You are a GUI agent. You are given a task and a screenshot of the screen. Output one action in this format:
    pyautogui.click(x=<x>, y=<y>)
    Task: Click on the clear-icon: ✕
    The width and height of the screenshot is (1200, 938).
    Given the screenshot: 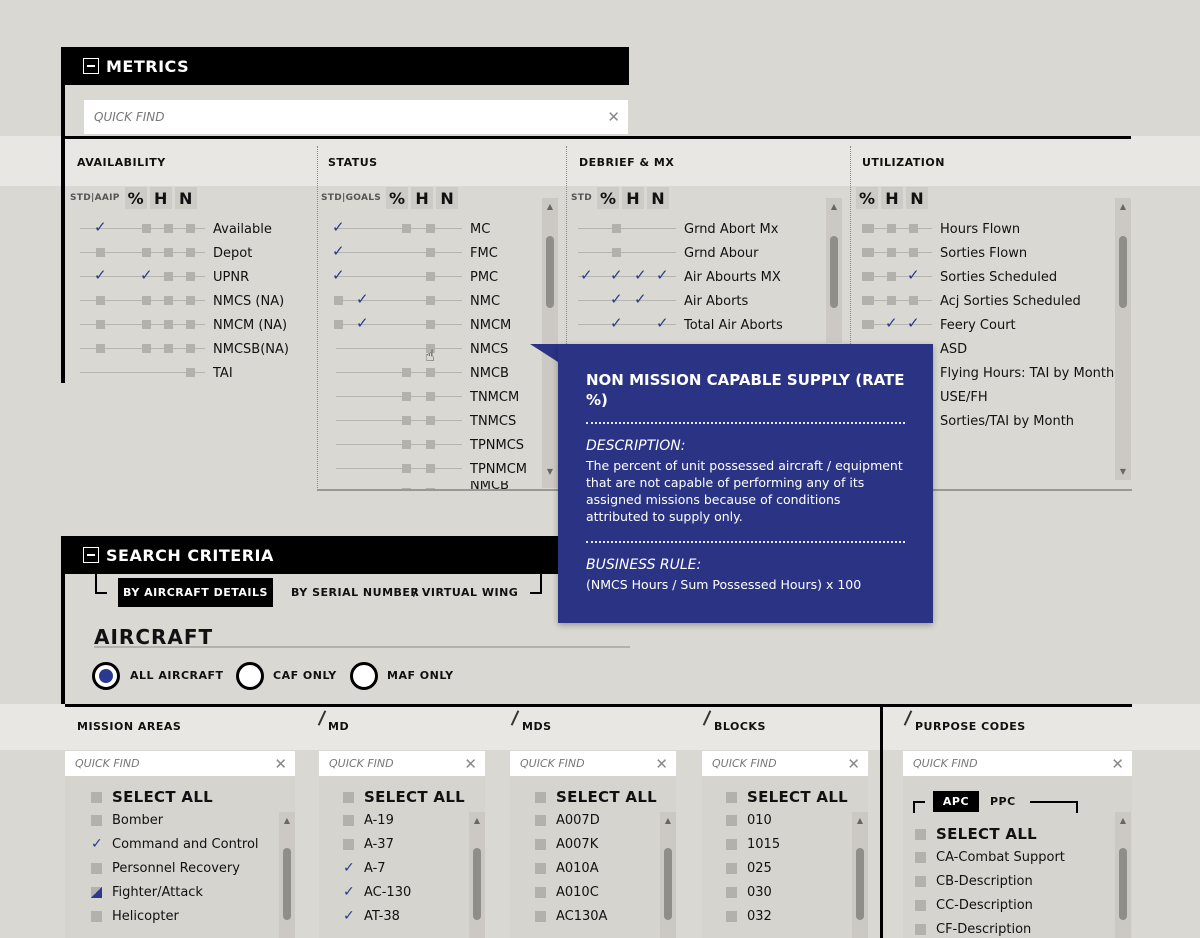 What is the action you would take?
    pyautogui.click(x=1117, y=764)
    